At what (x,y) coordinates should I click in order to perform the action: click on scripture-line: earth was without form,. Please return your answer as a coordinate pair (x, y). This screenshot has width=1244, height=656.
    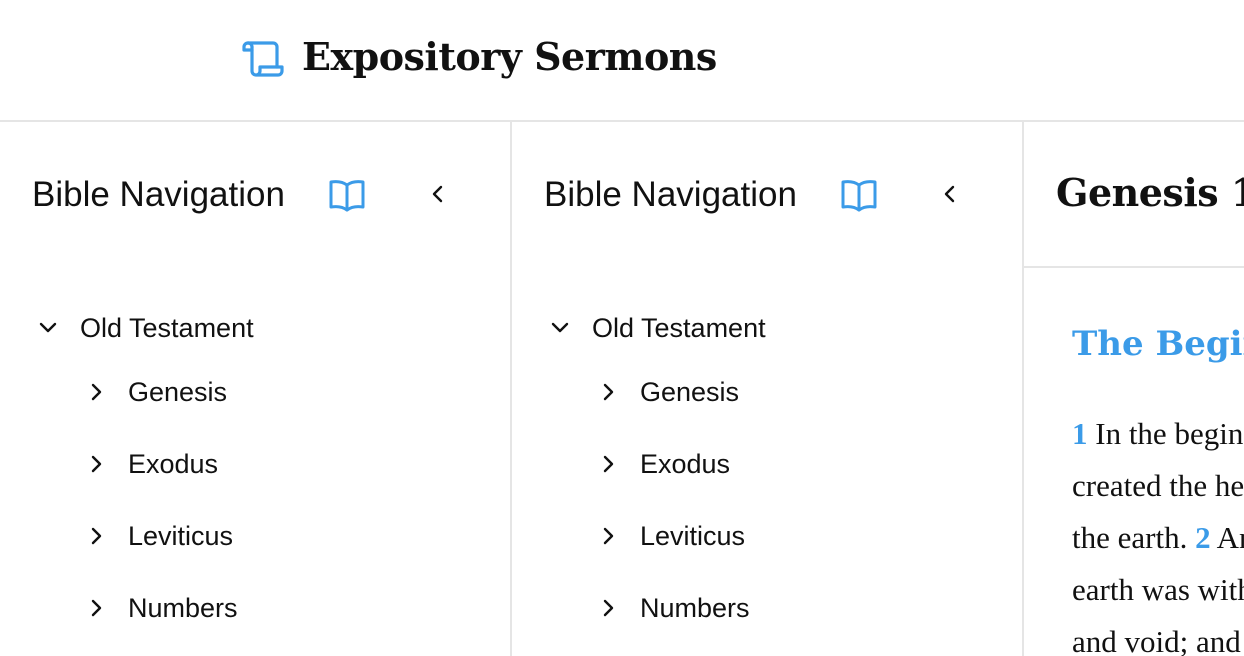
    Looking at the image, I should click on (1158, 590).